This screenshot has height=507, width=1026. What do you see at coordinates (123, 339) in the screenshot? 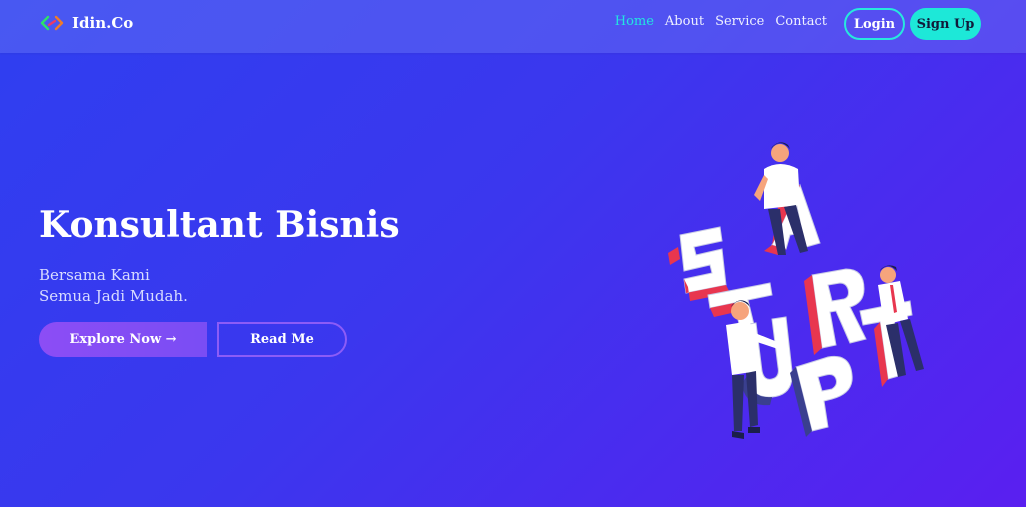
I see `explore-now-button: Explore Now →` at bounding box center [123, 339].